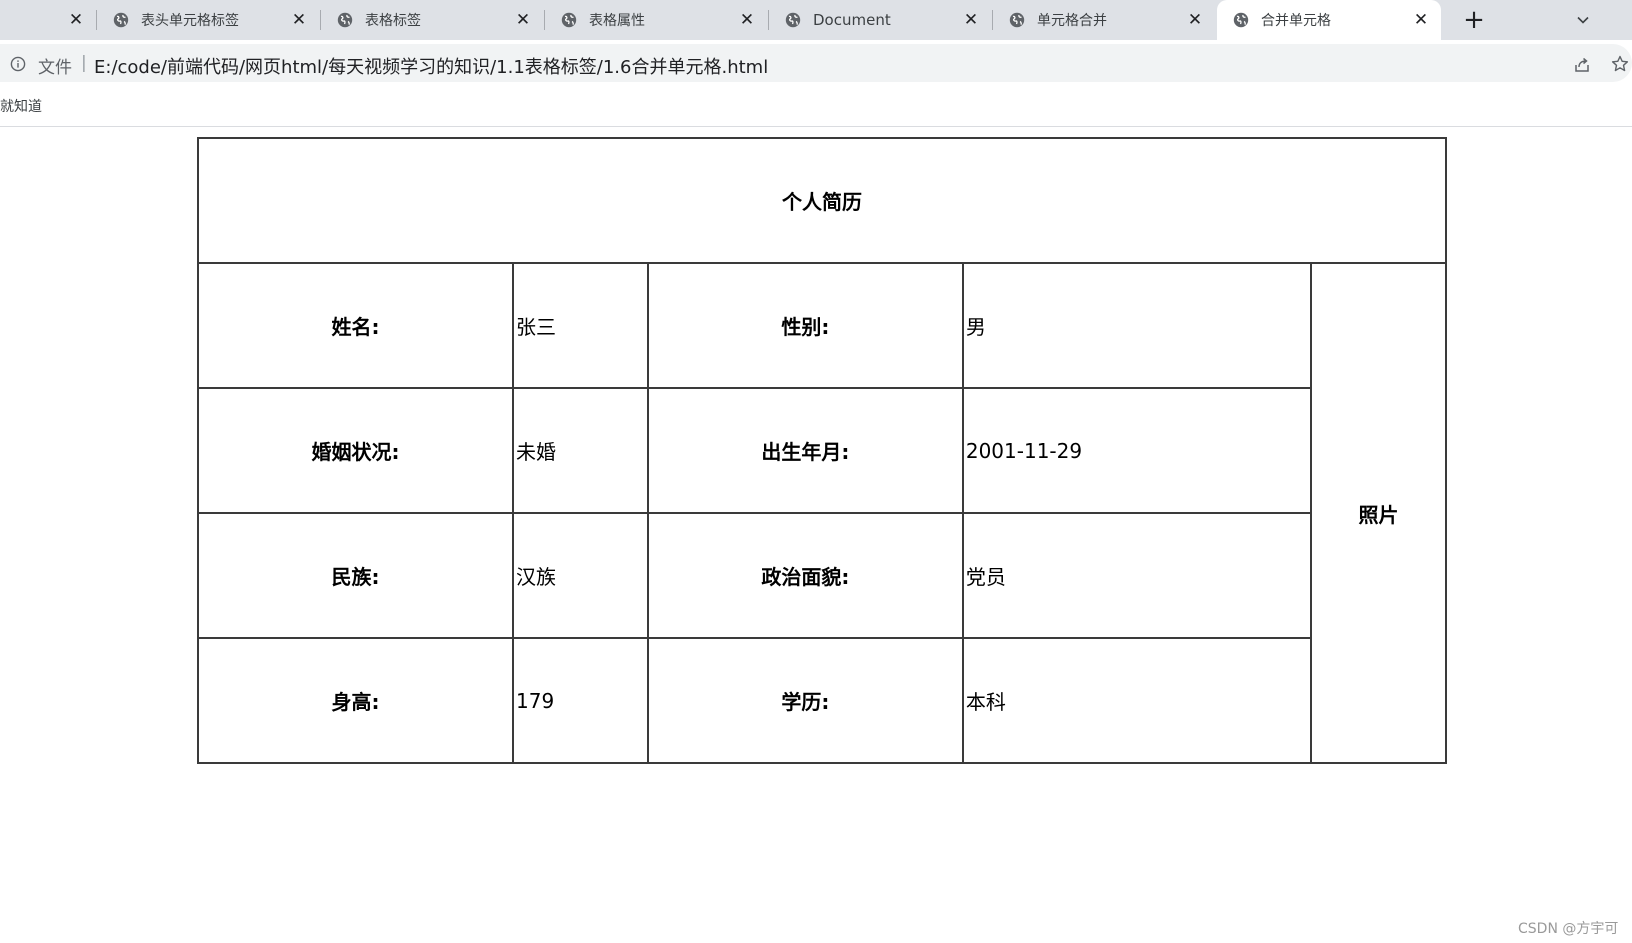 Image resolution: width=1632 pixels, height=943 pixels. Describe the element at coordinates (190, 21) in the screenshot. I see `tab-title: 表头单元格标签` at that location.